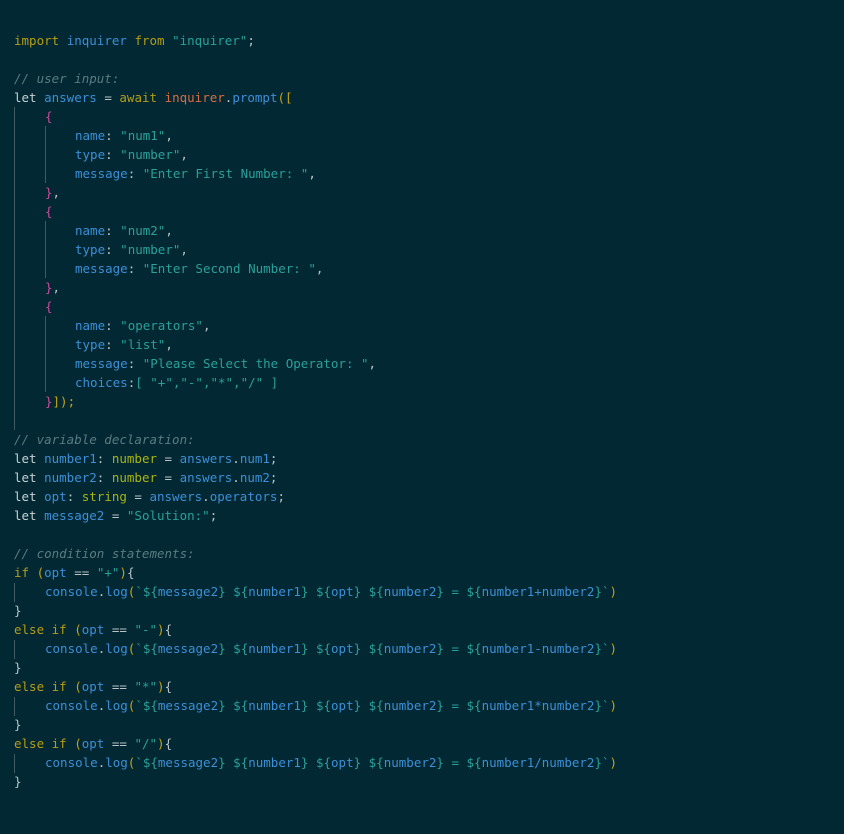  I want to click on code-comment: // variable declaration:, so click(104, 439).